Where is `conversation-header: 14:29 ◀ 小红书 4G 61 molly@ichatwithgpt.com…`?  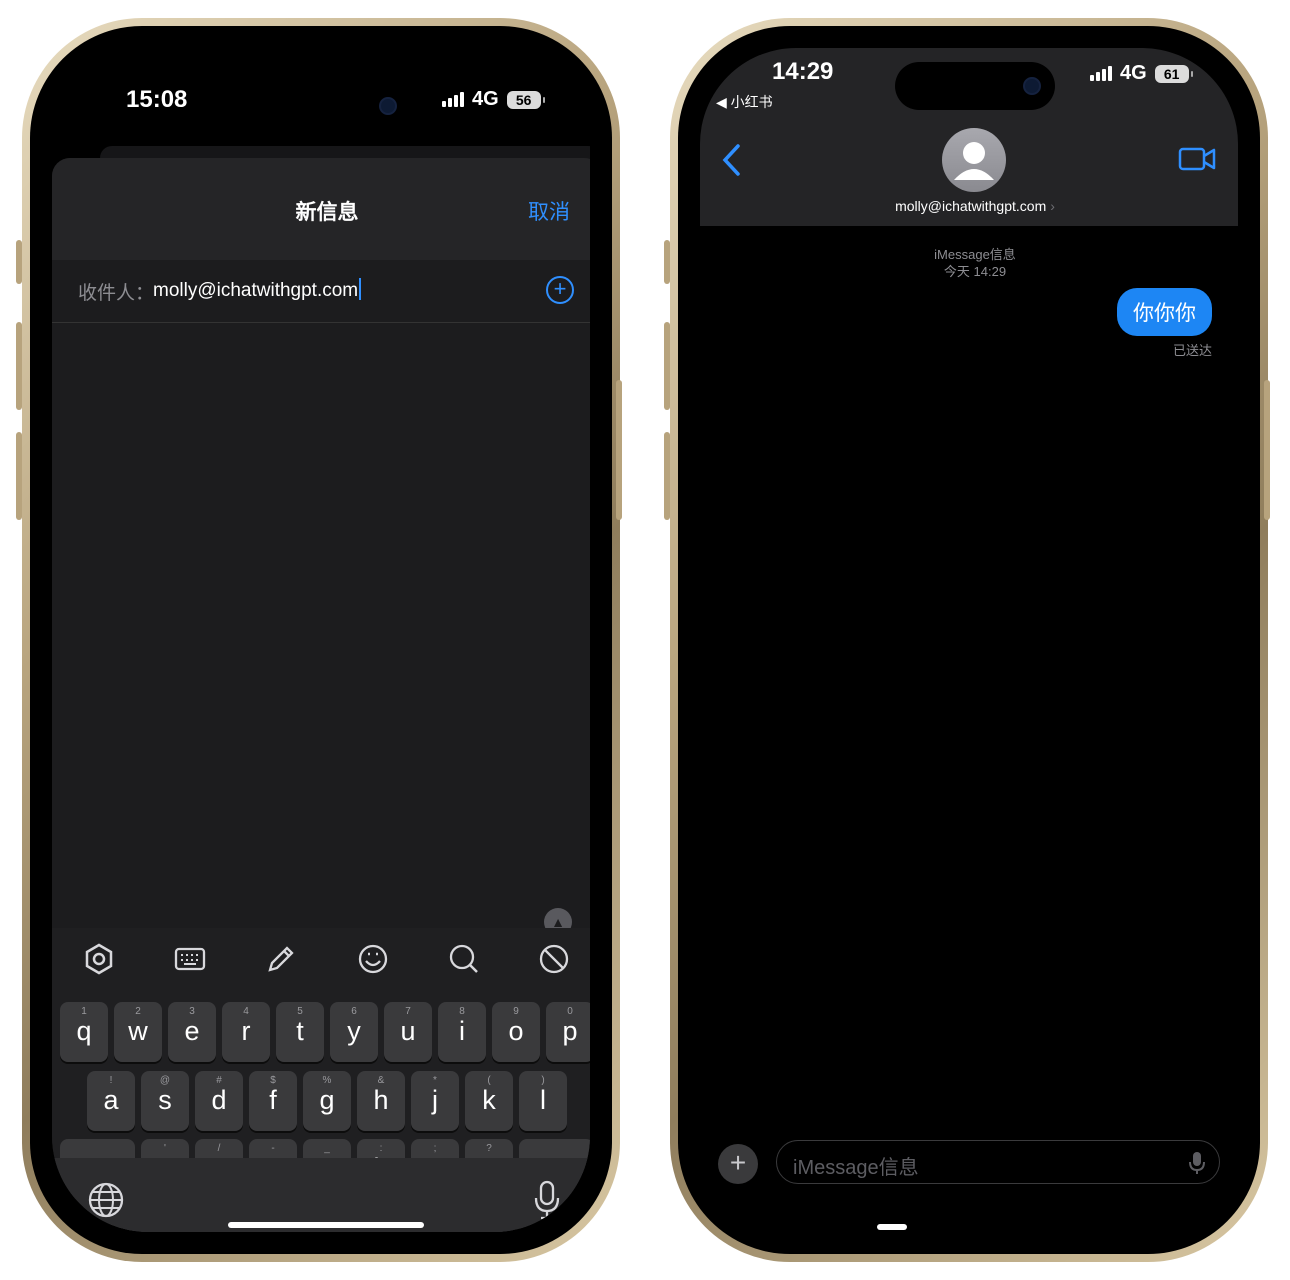 conversation-header: 14:29 ◀ 小红书 4G 61 molly@ichatwithgpt.com… is located at coordinates (969, 137).